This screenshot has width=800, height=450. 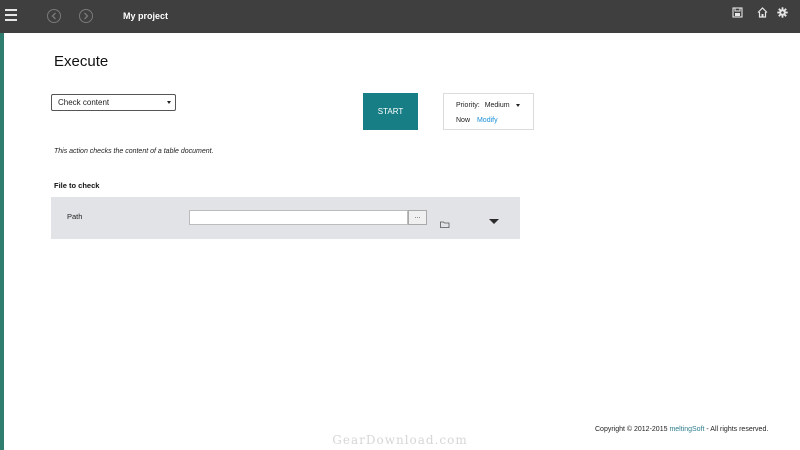 I want to click on forward-icon, so click(x=86, y=16).